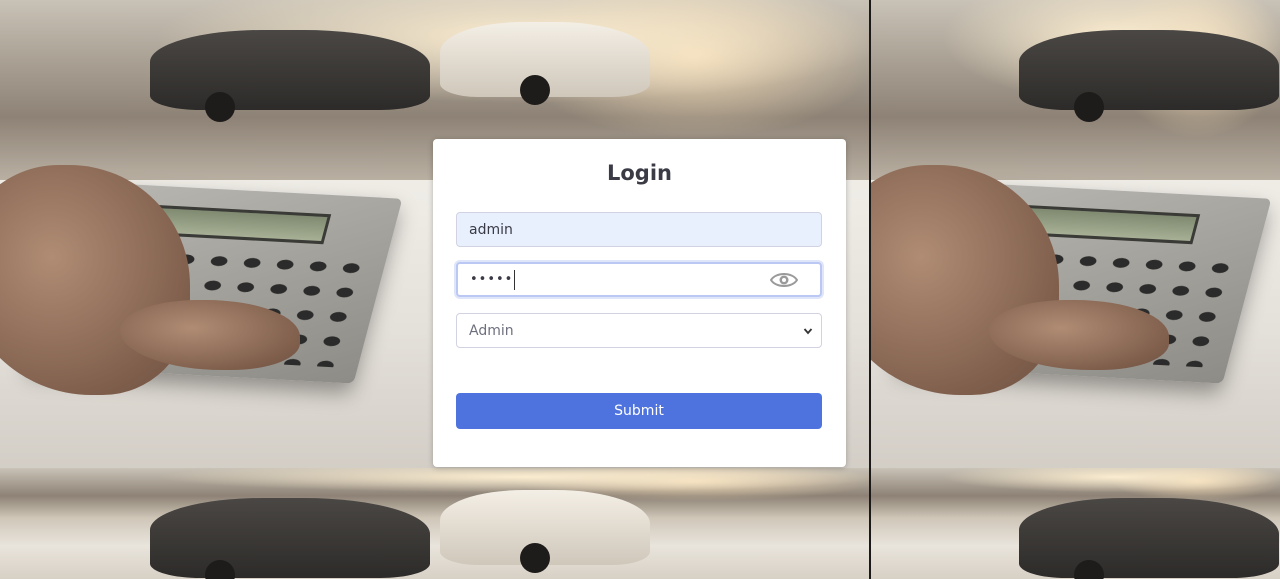 The image size is (1280, 579). Describe the element at coordinates (639, 330) in the screenshot. I see `role-select: Admin` at that location.